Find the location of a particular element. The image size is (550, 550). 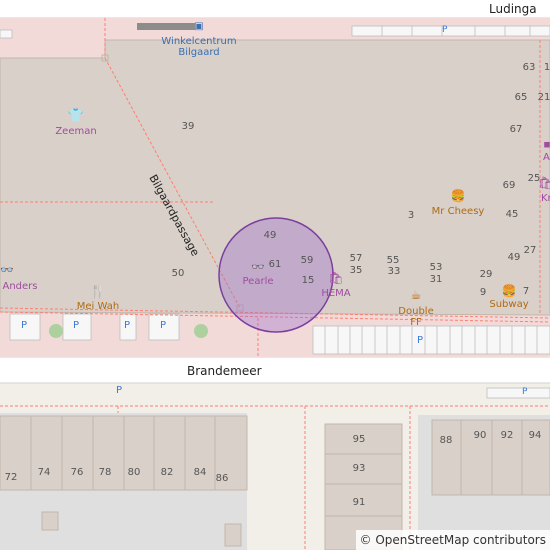

poi-hema: HEMA is located at coordinates (335, 294).